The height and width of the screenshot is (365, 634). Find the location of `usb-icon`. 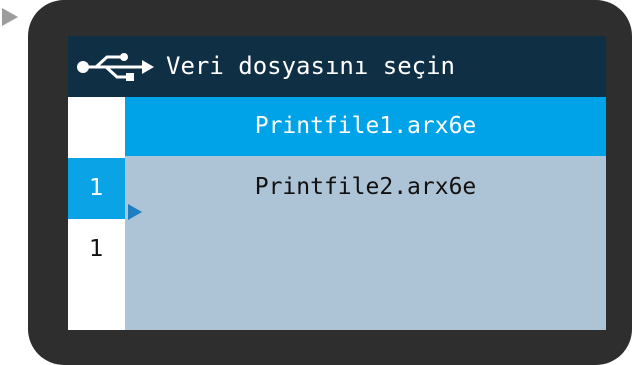

usb-icon is located at coordinates (115, 67).